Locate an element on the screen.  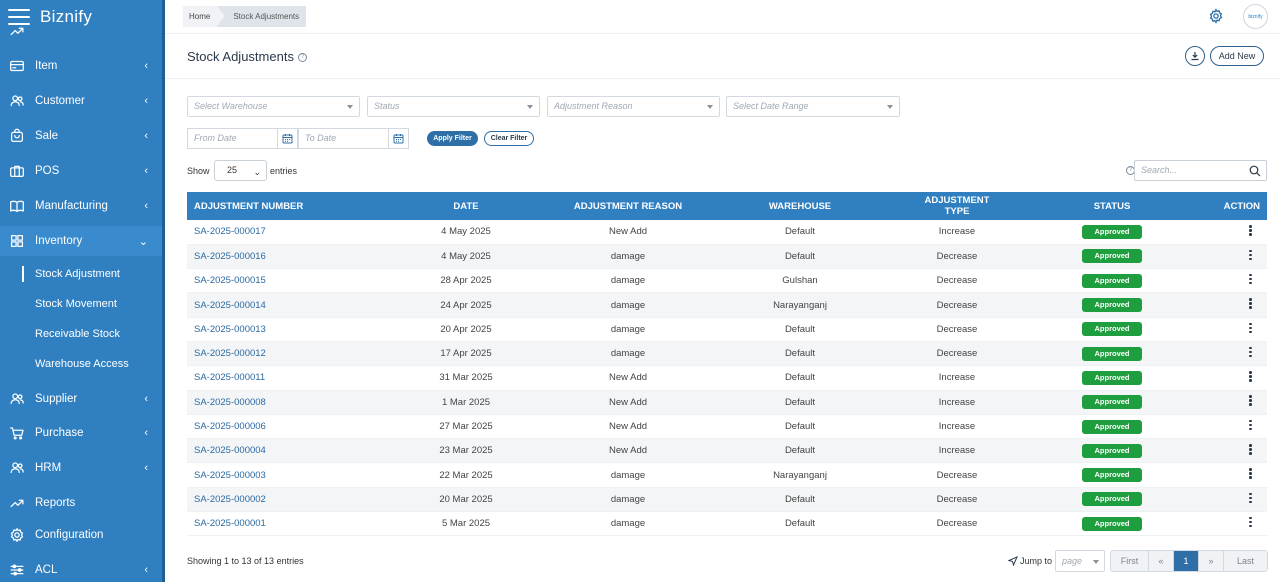
gear-icon is located at coordinates (1216, 16).